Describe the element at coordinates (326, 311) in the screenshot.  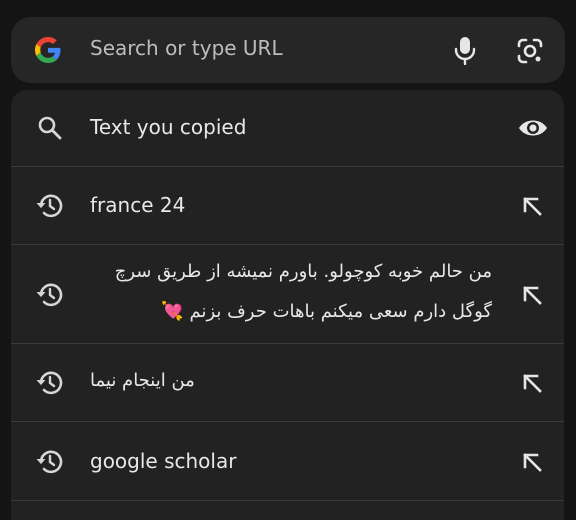
I see `suggestion-text-line2: گوگل دارم سعی میکنم باهات حرف بزنم 💘` at that location.